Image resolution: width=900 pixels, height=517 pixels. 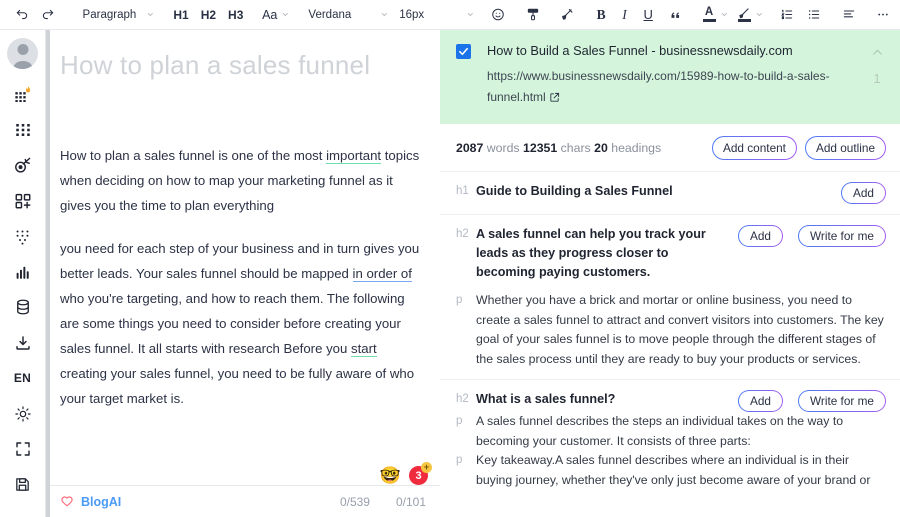 I want to click on outline-actions: Add, so click(x=859, y=193).